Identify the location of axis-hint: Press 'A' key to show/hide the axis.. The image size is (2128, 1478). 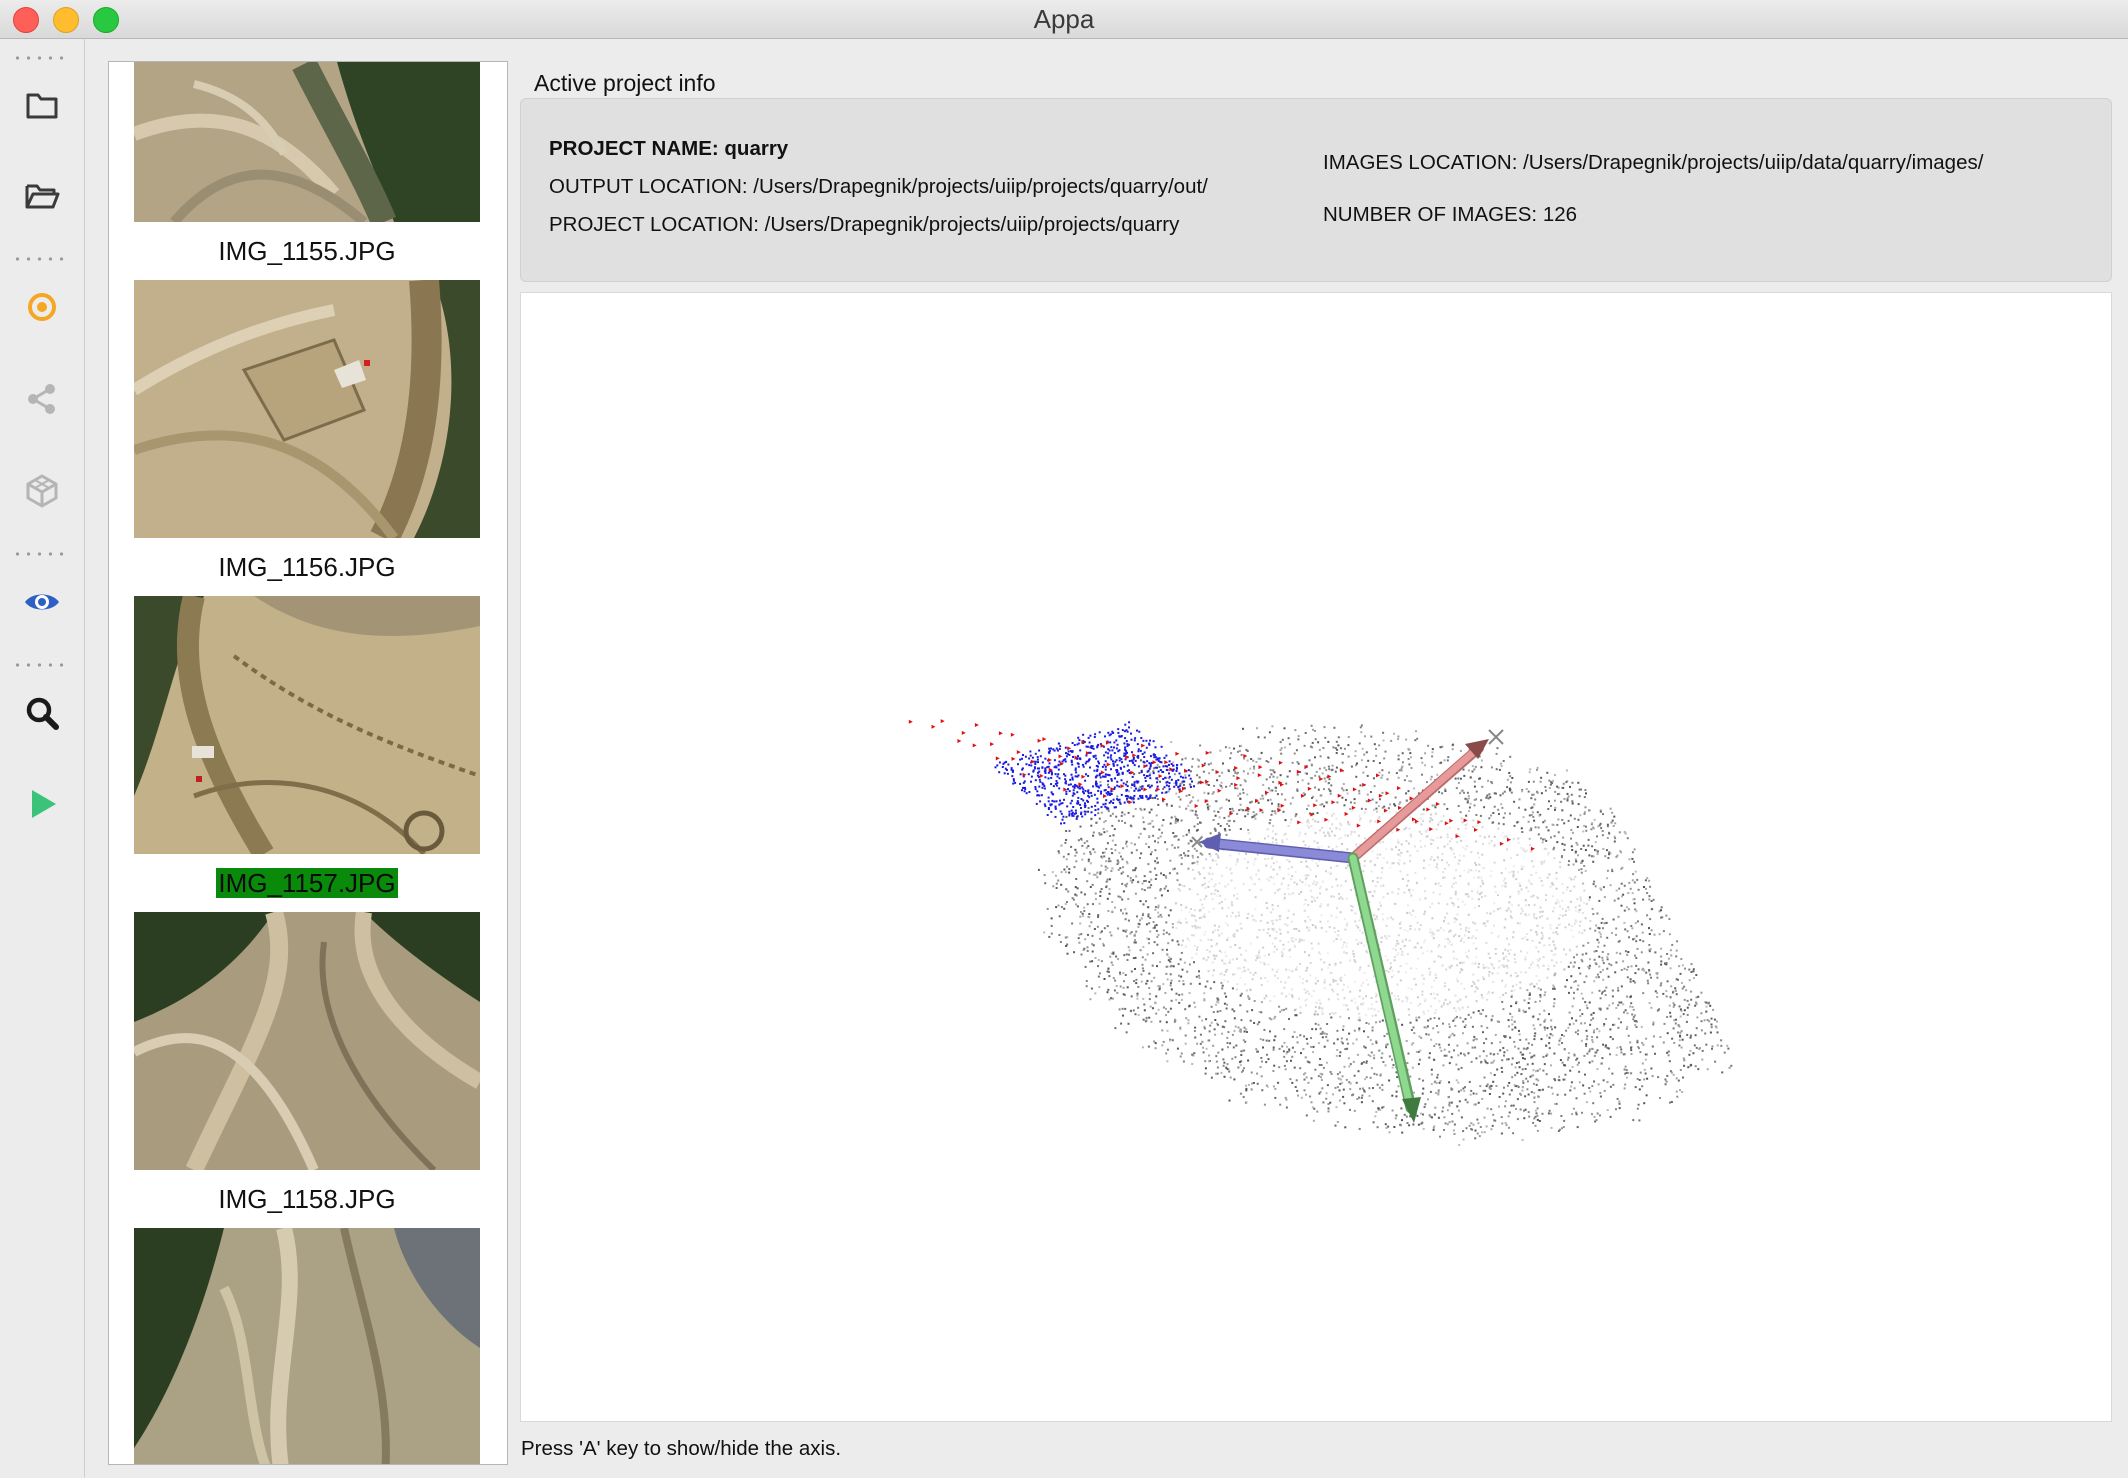
(681, 1448).